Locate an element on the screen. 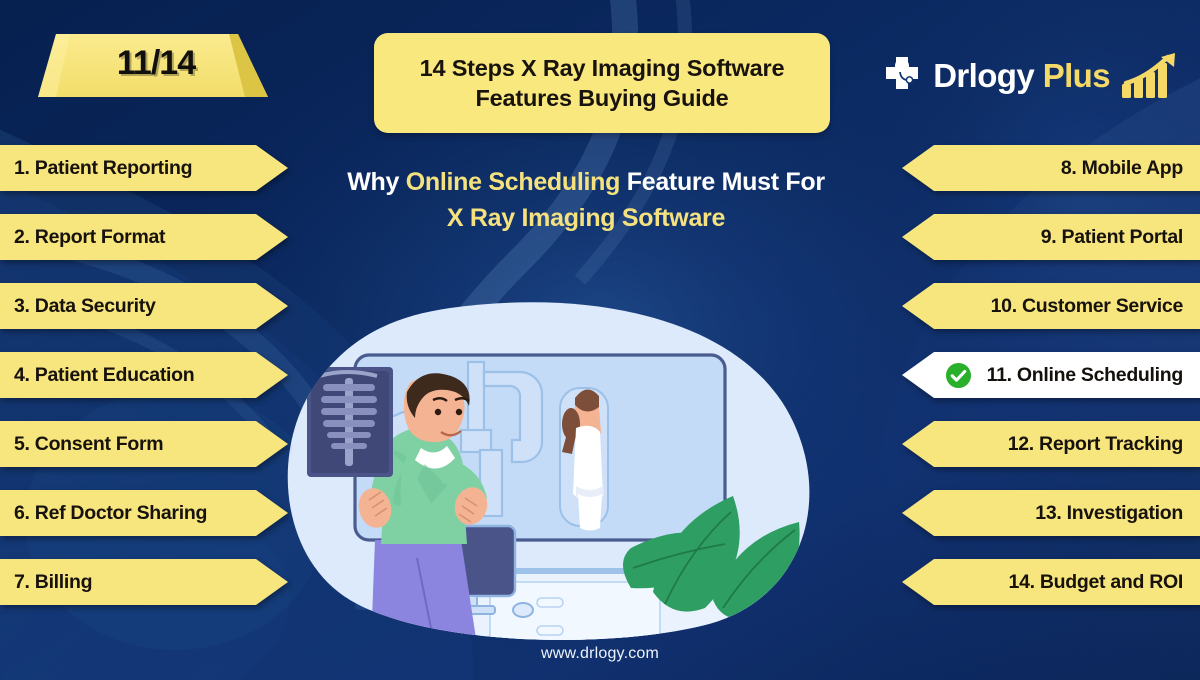 The height and width of the screenshot is (680, 1200). brand-name-primary: Drlogy is located at coordinates (984, 75).